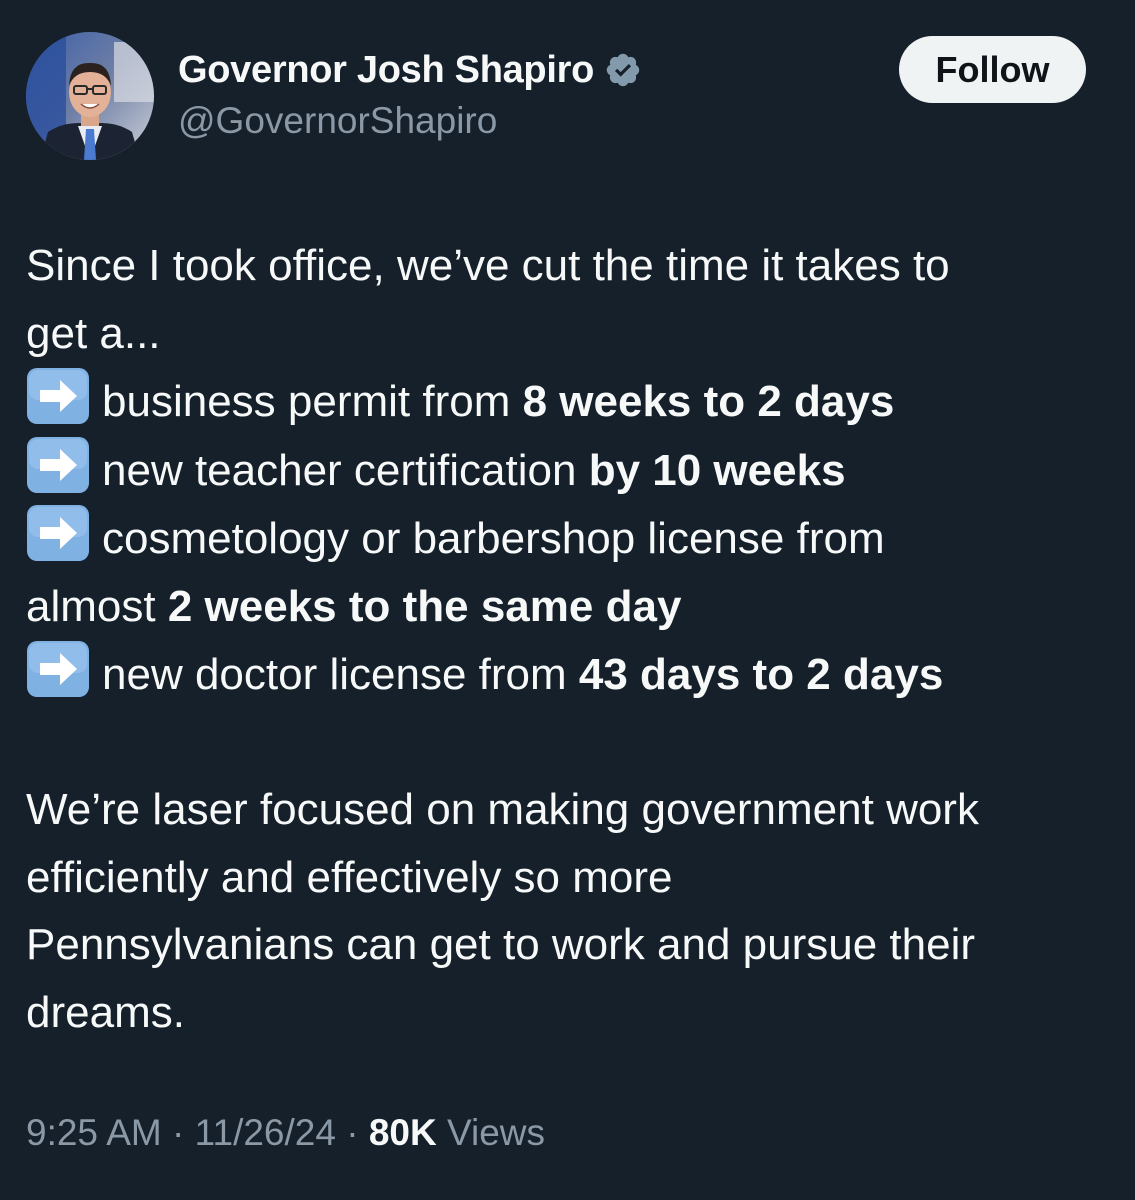  I want to click on list-item: new teacher certification by 10 weeks, so click(568, 470).